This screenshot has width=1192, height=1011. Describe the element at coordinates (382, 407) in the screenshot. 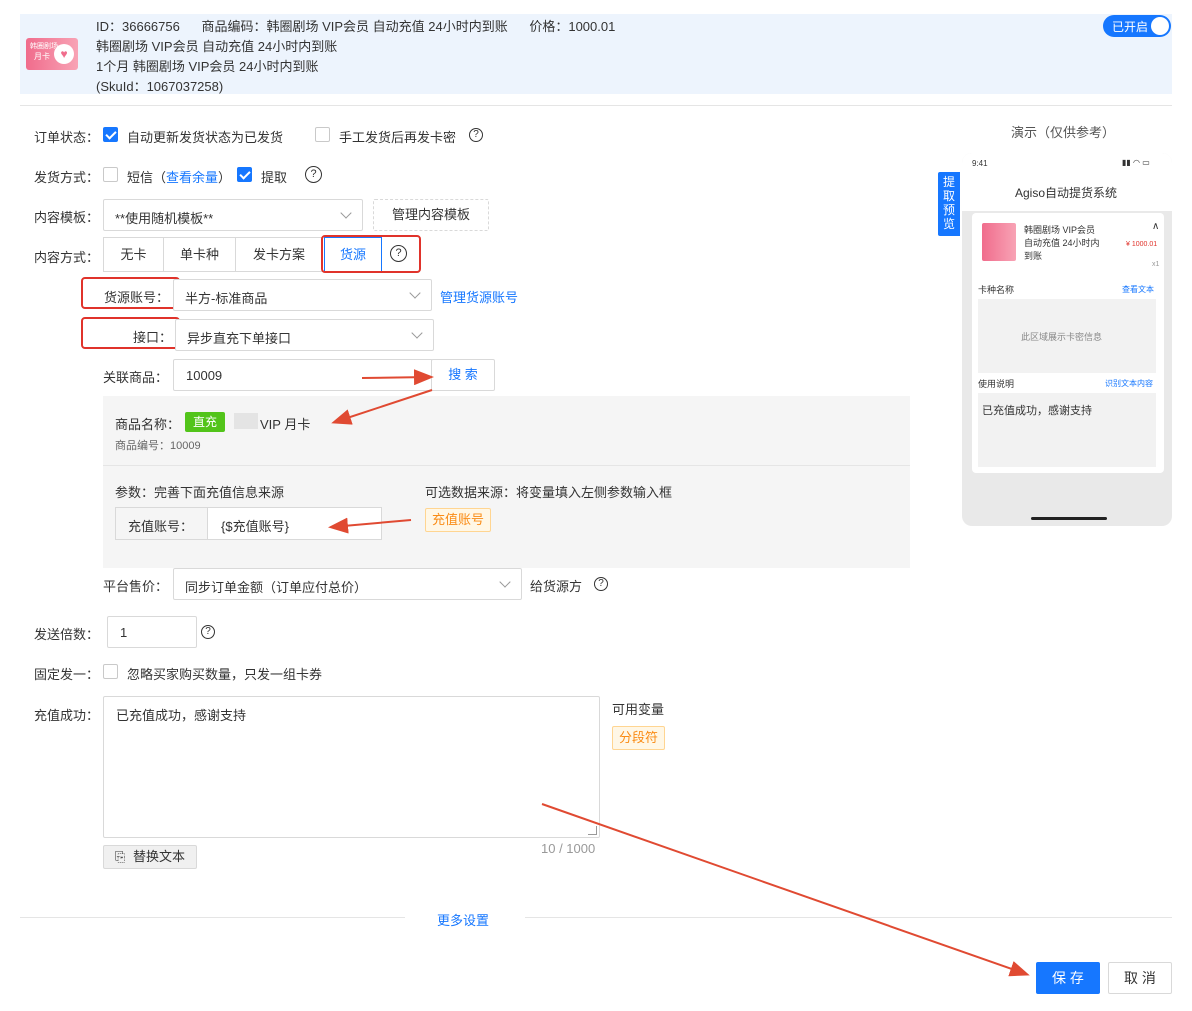

I see `arrow-to-product-name` at that location.